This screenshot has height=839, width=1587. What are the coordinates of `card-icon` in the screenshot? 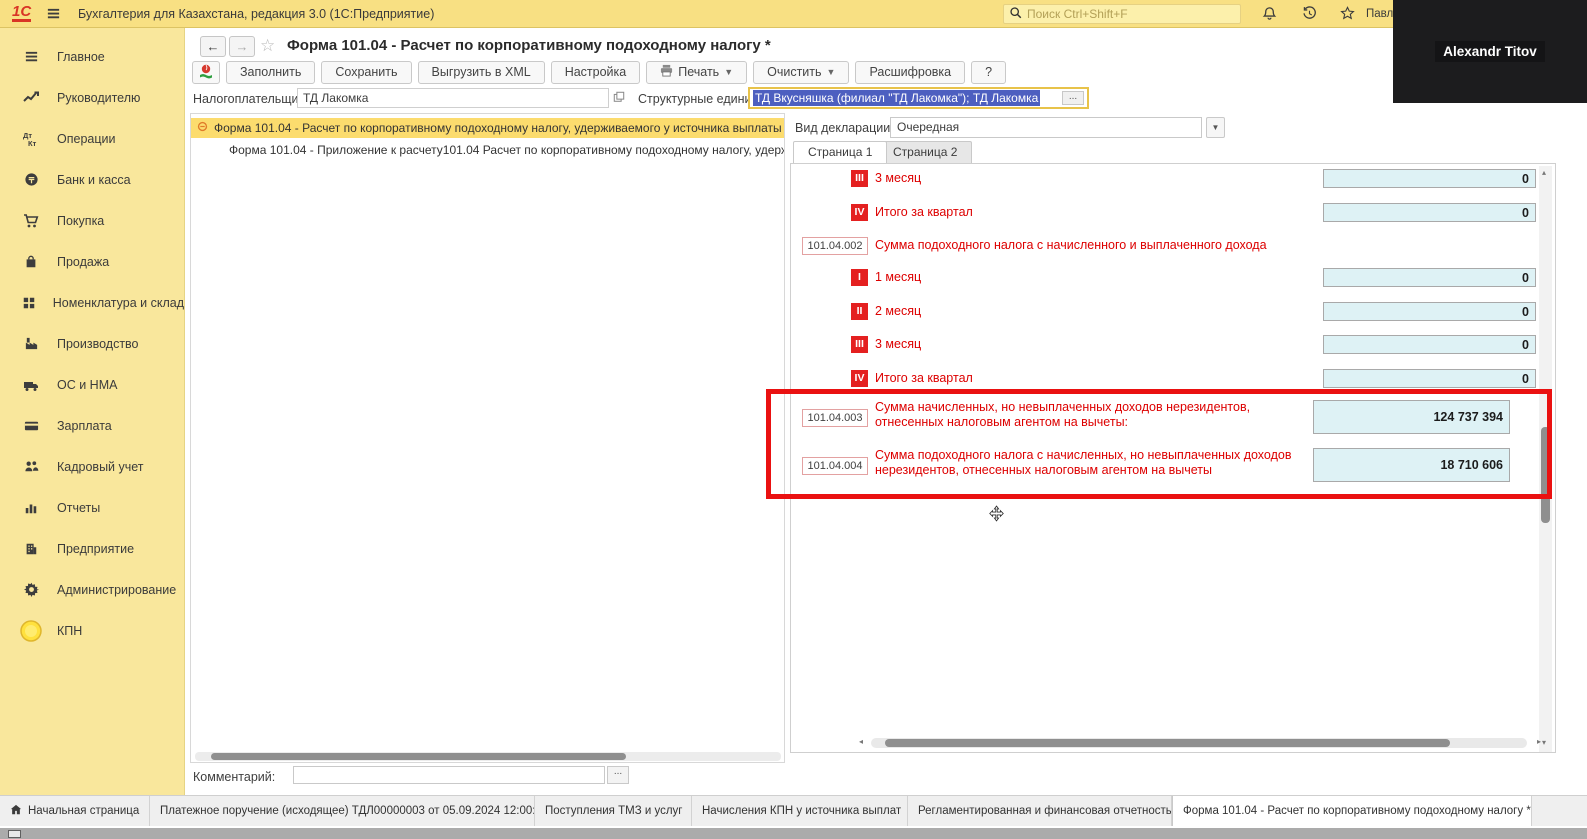 It's located at (31, 425).